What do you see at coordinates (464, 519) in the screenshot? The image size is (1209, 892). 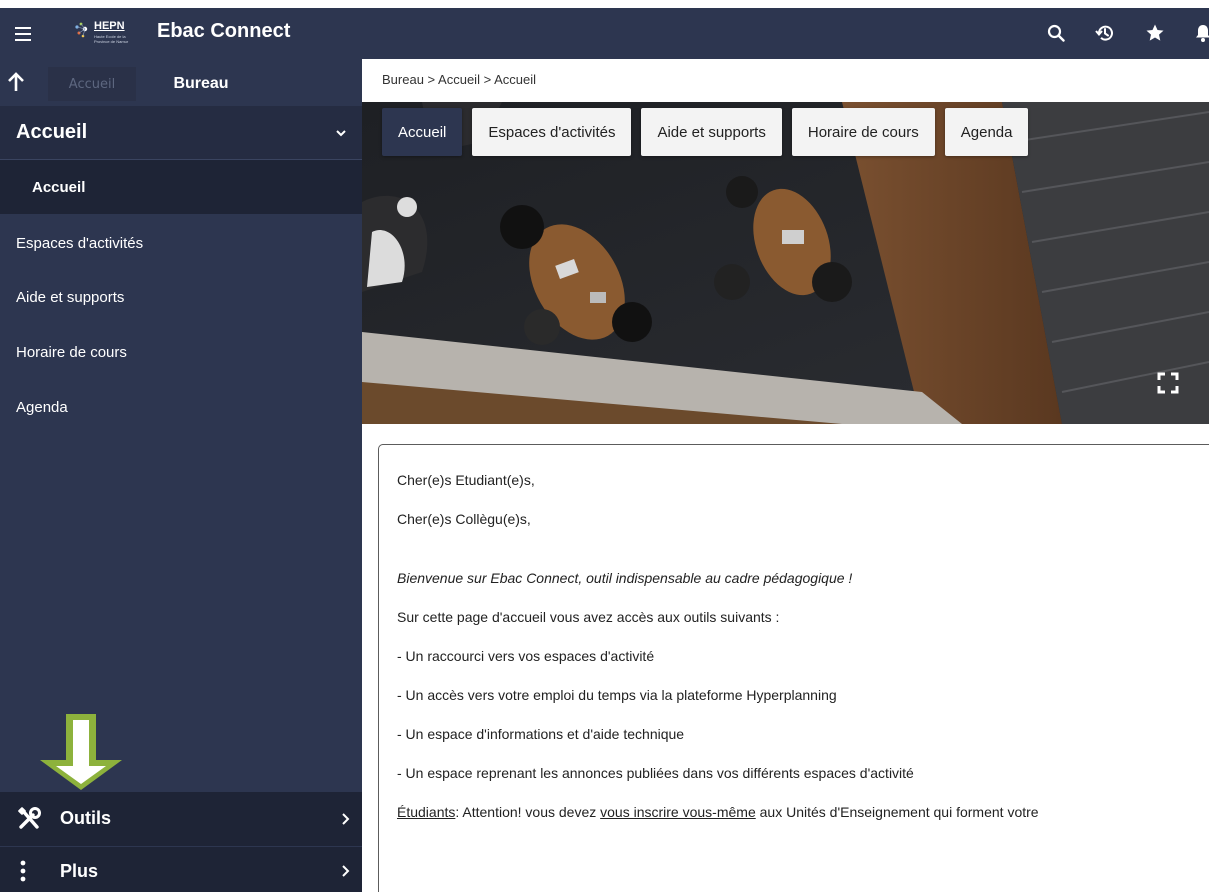 I see `greeting-colleagues: Cher(e)s Collègu(e)s,` at bounding box center [464, 519].